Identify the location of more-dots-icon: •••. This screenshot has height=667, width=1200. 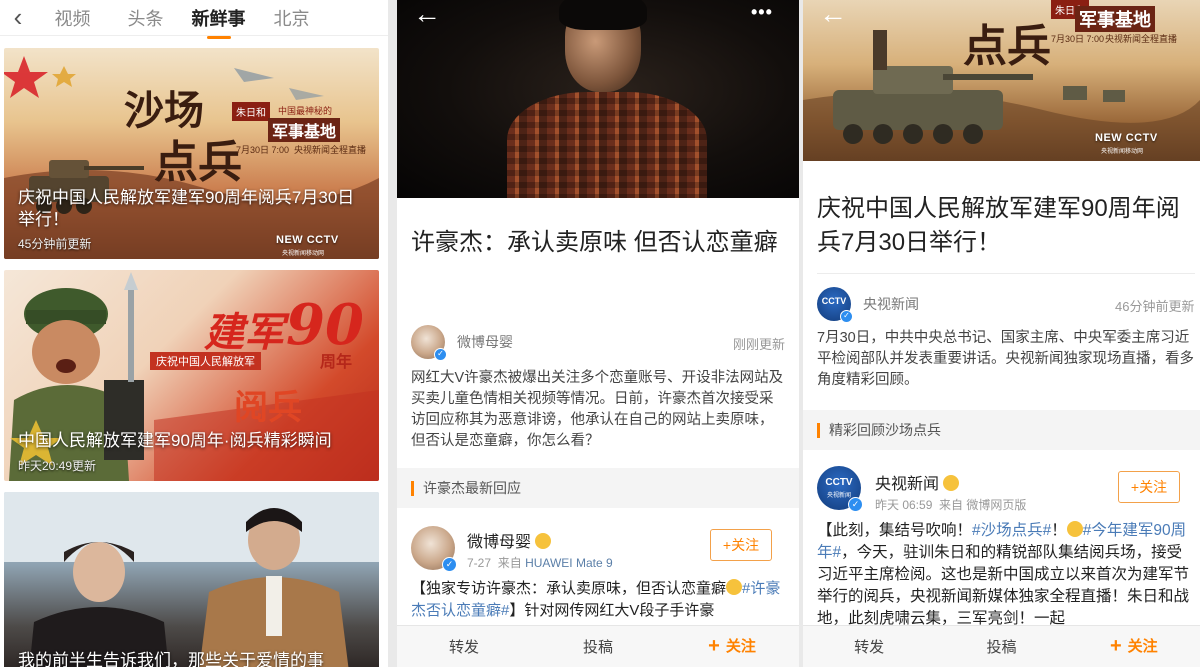
(762, 12).